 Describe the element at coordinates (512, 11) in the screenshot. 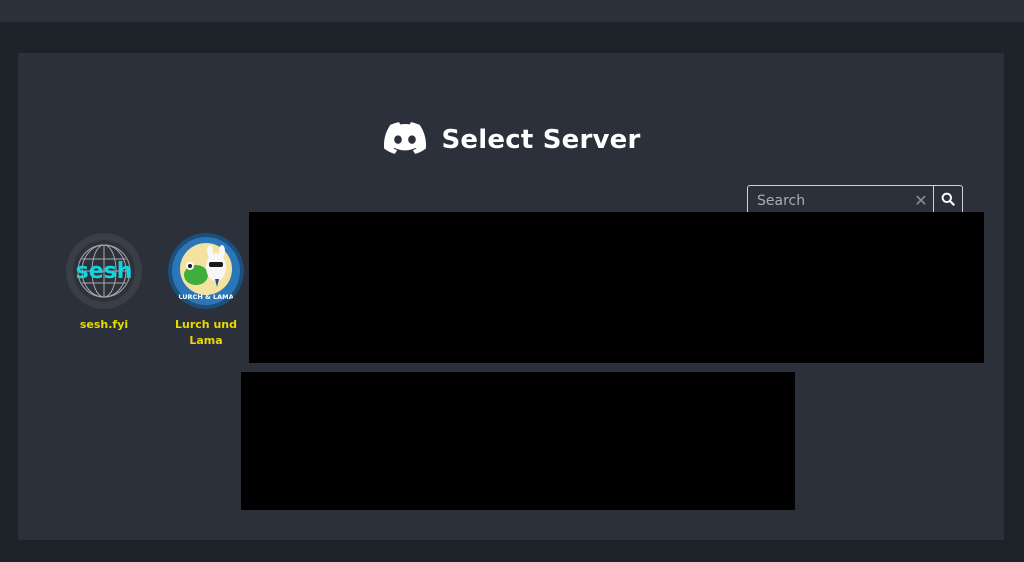

I see `top-bar` at that location.